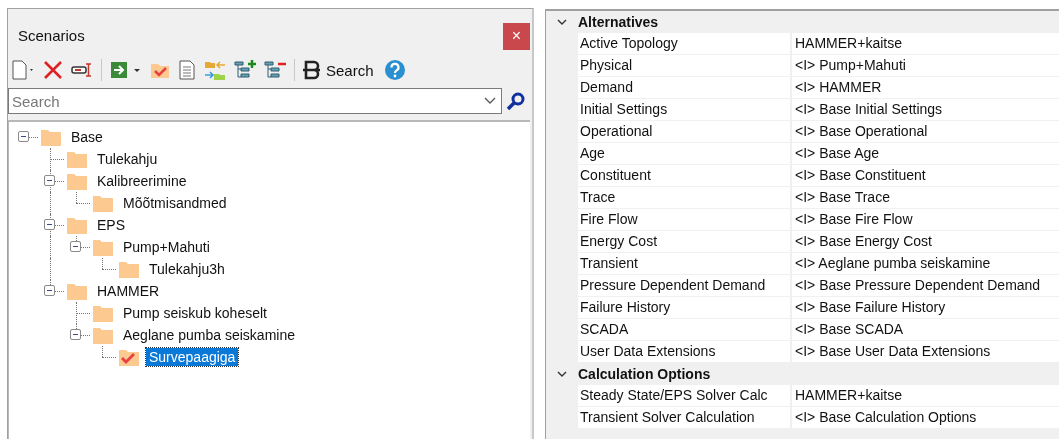  I want to click on property-label: Operational, so click(684, 131).